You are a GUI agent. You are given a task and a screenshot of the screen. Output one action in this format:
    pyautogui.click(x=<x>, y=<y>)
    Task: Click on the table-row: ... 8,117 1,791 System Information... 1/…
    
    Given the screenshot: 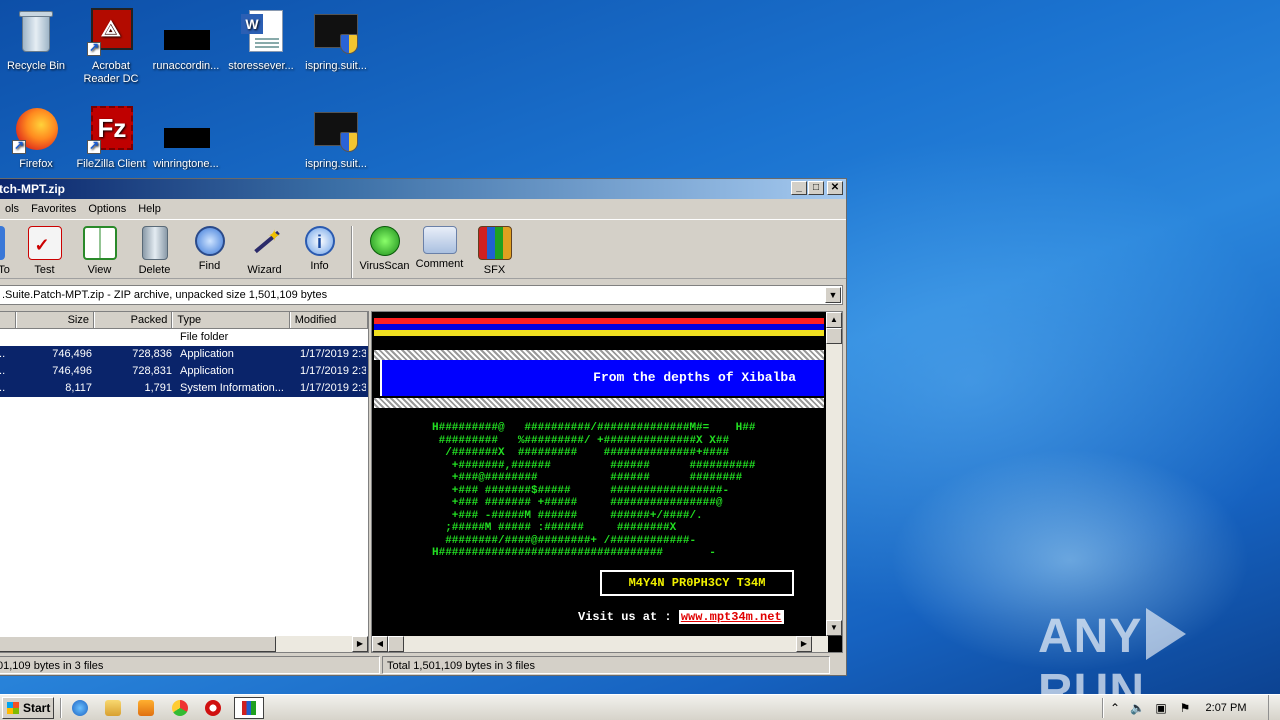 What is the action you would take?
    pyautogui.click(x=184, y=388)
    